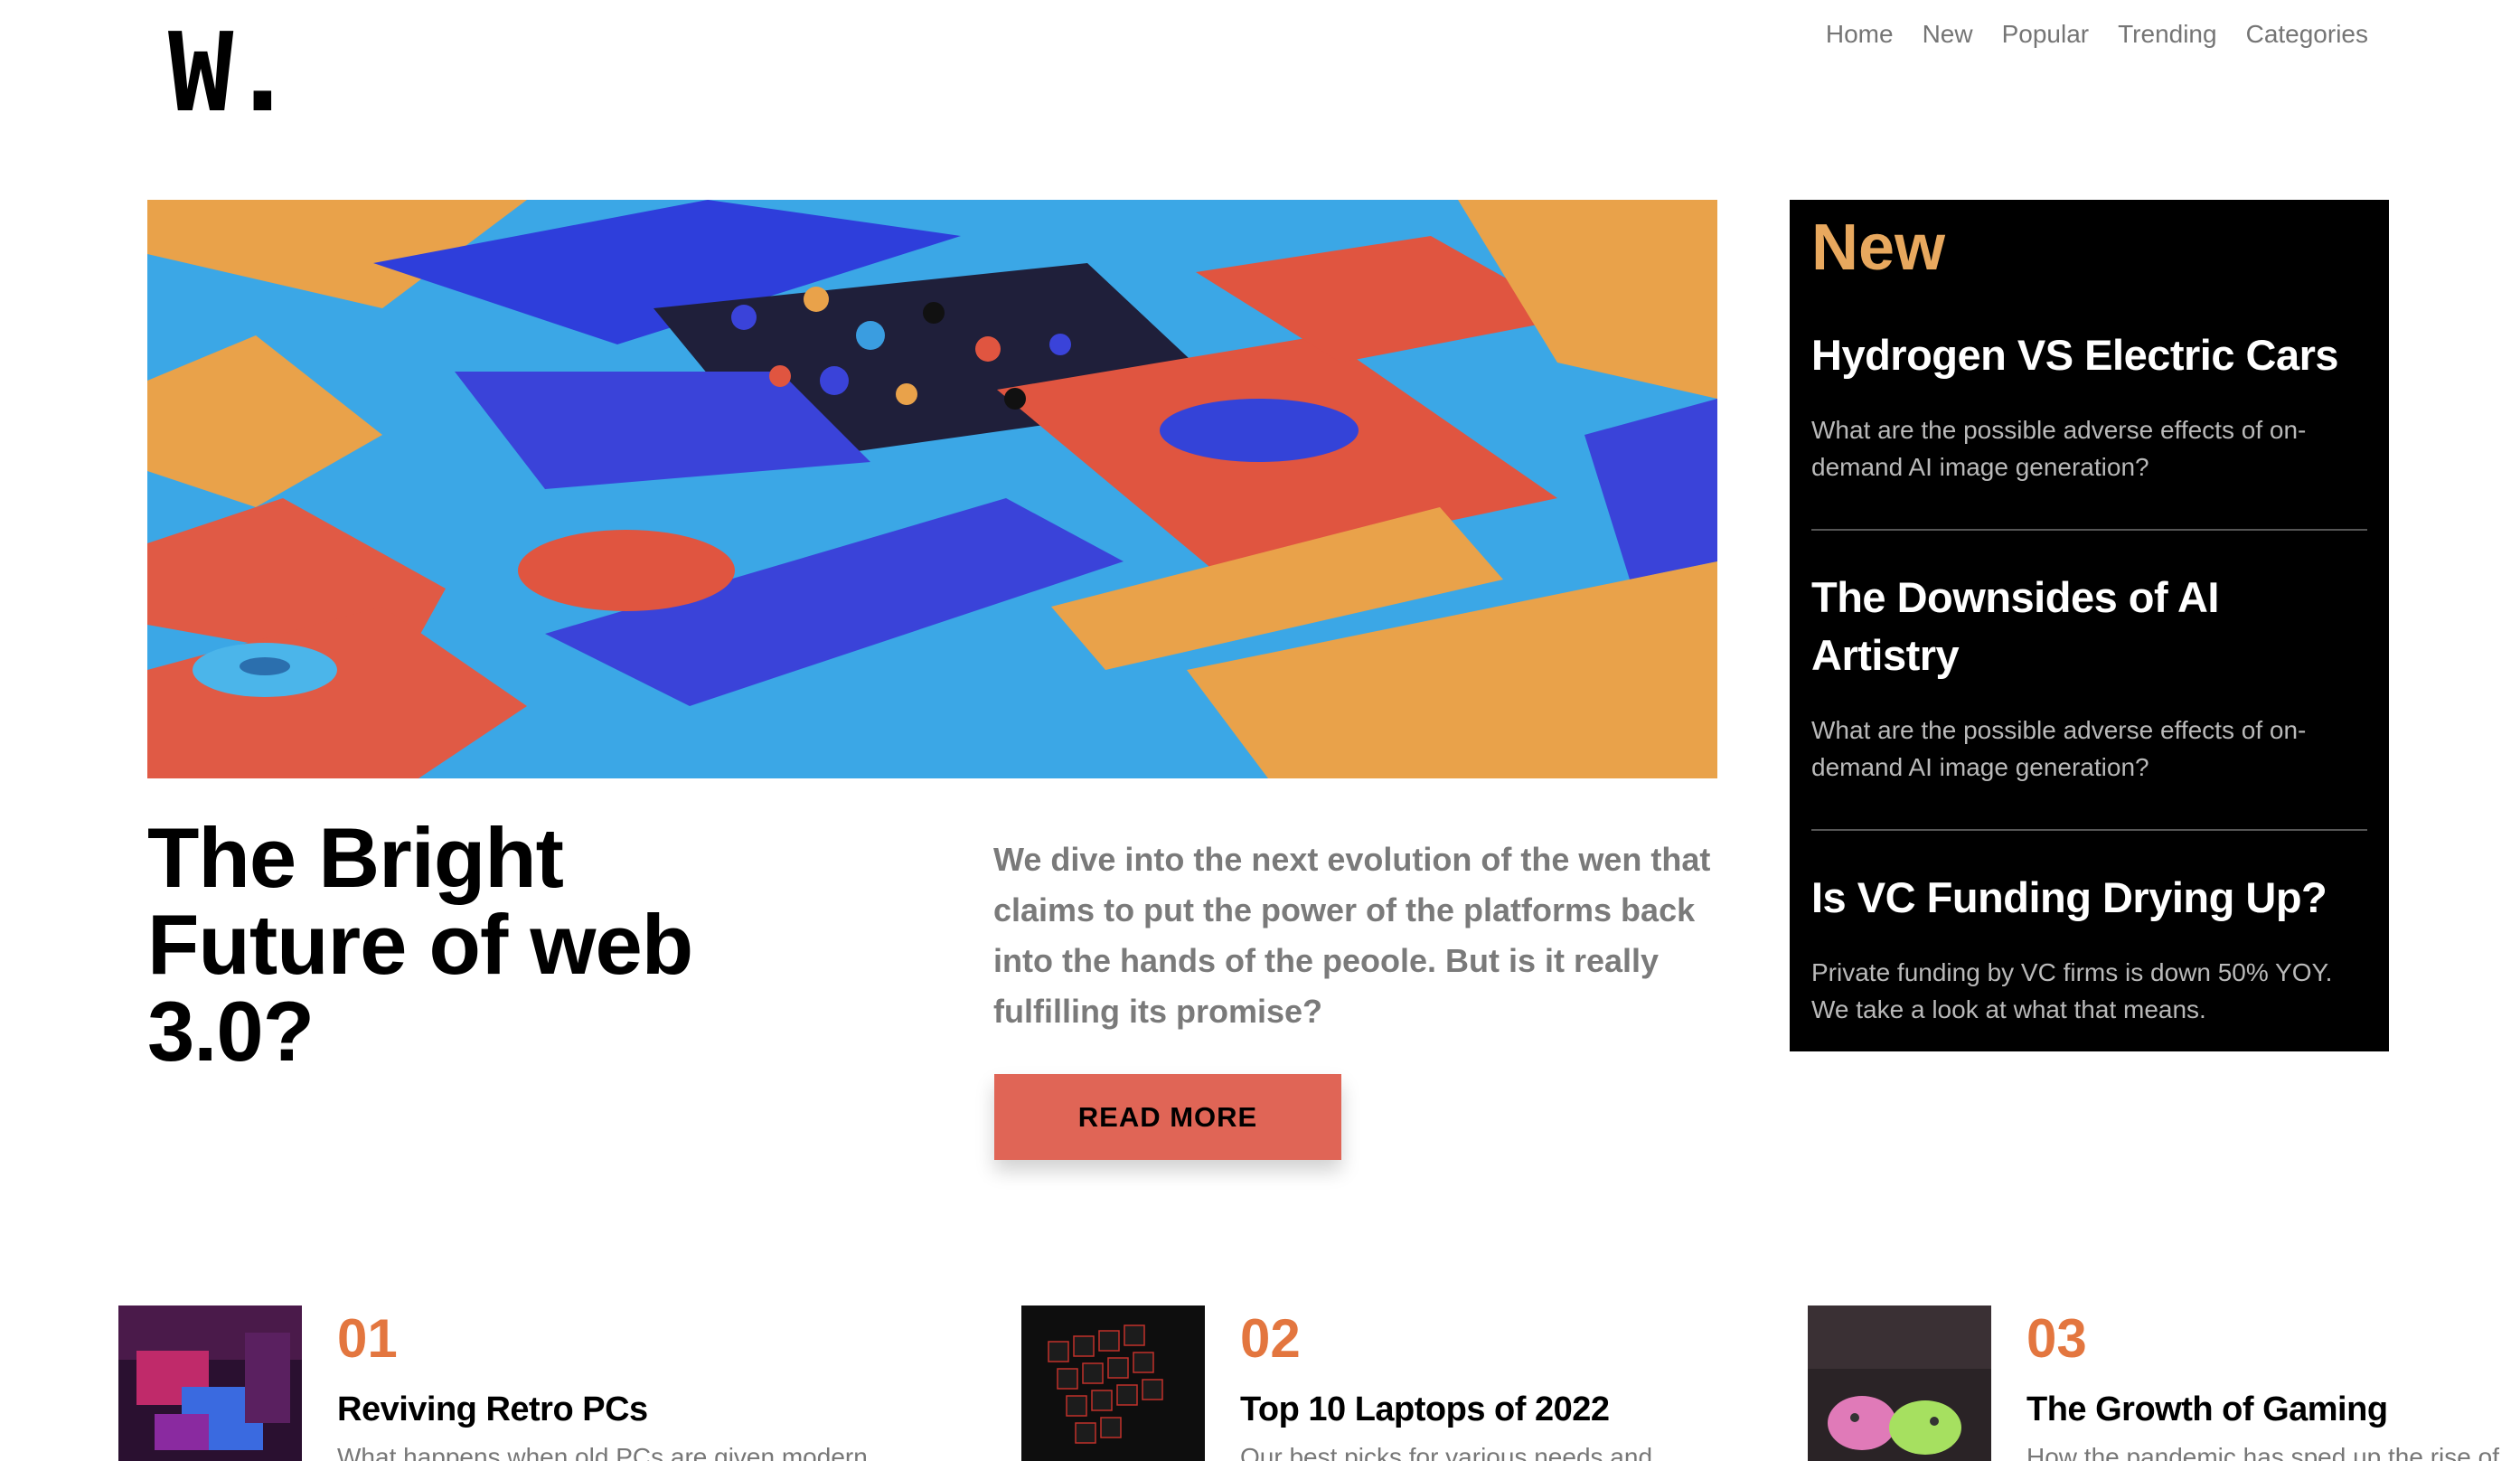  Describe the element at coordinates (2097, 34) in the screenshot. I see `main-nav: Home New Popular Trending Categories` at that location.